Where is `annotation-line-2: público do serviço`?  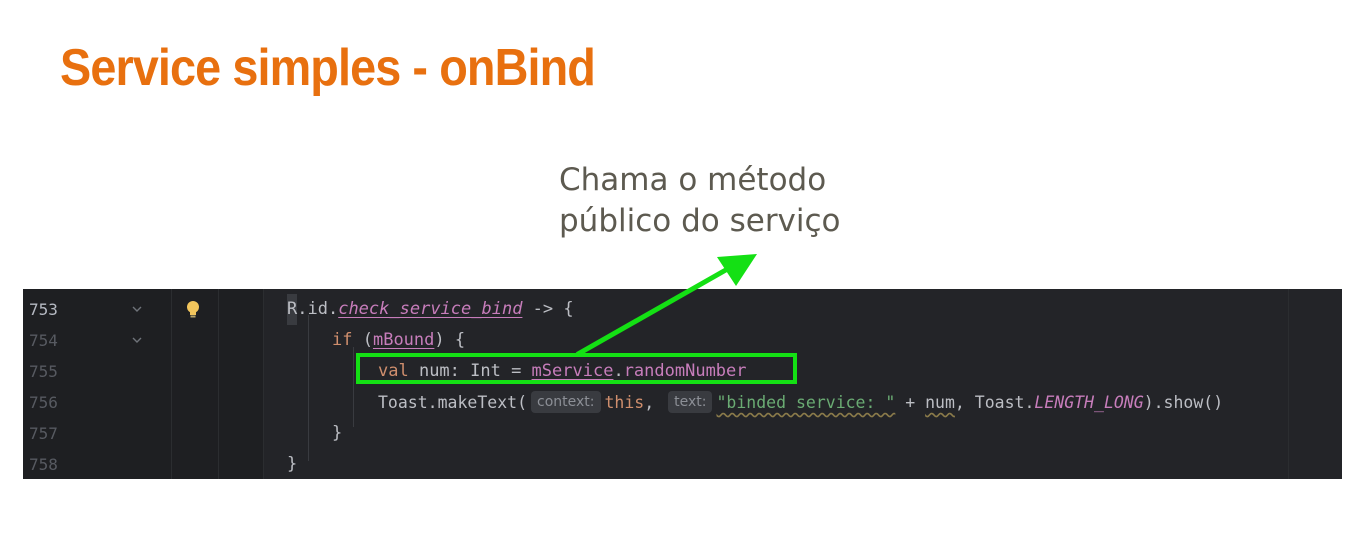
annotation-line-2: público do serviço is located at coordinates (700, 221).